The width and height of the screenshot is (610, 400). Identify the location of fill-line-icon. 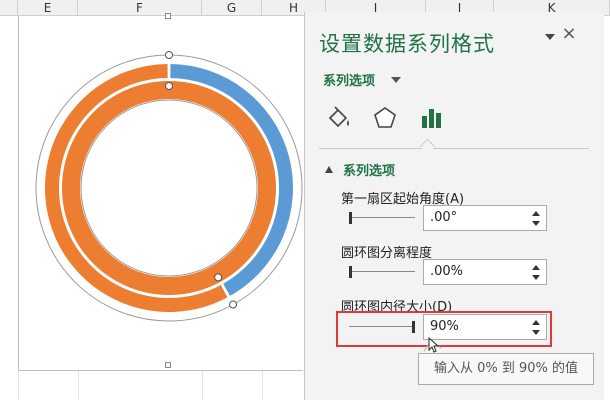
(339, 118).